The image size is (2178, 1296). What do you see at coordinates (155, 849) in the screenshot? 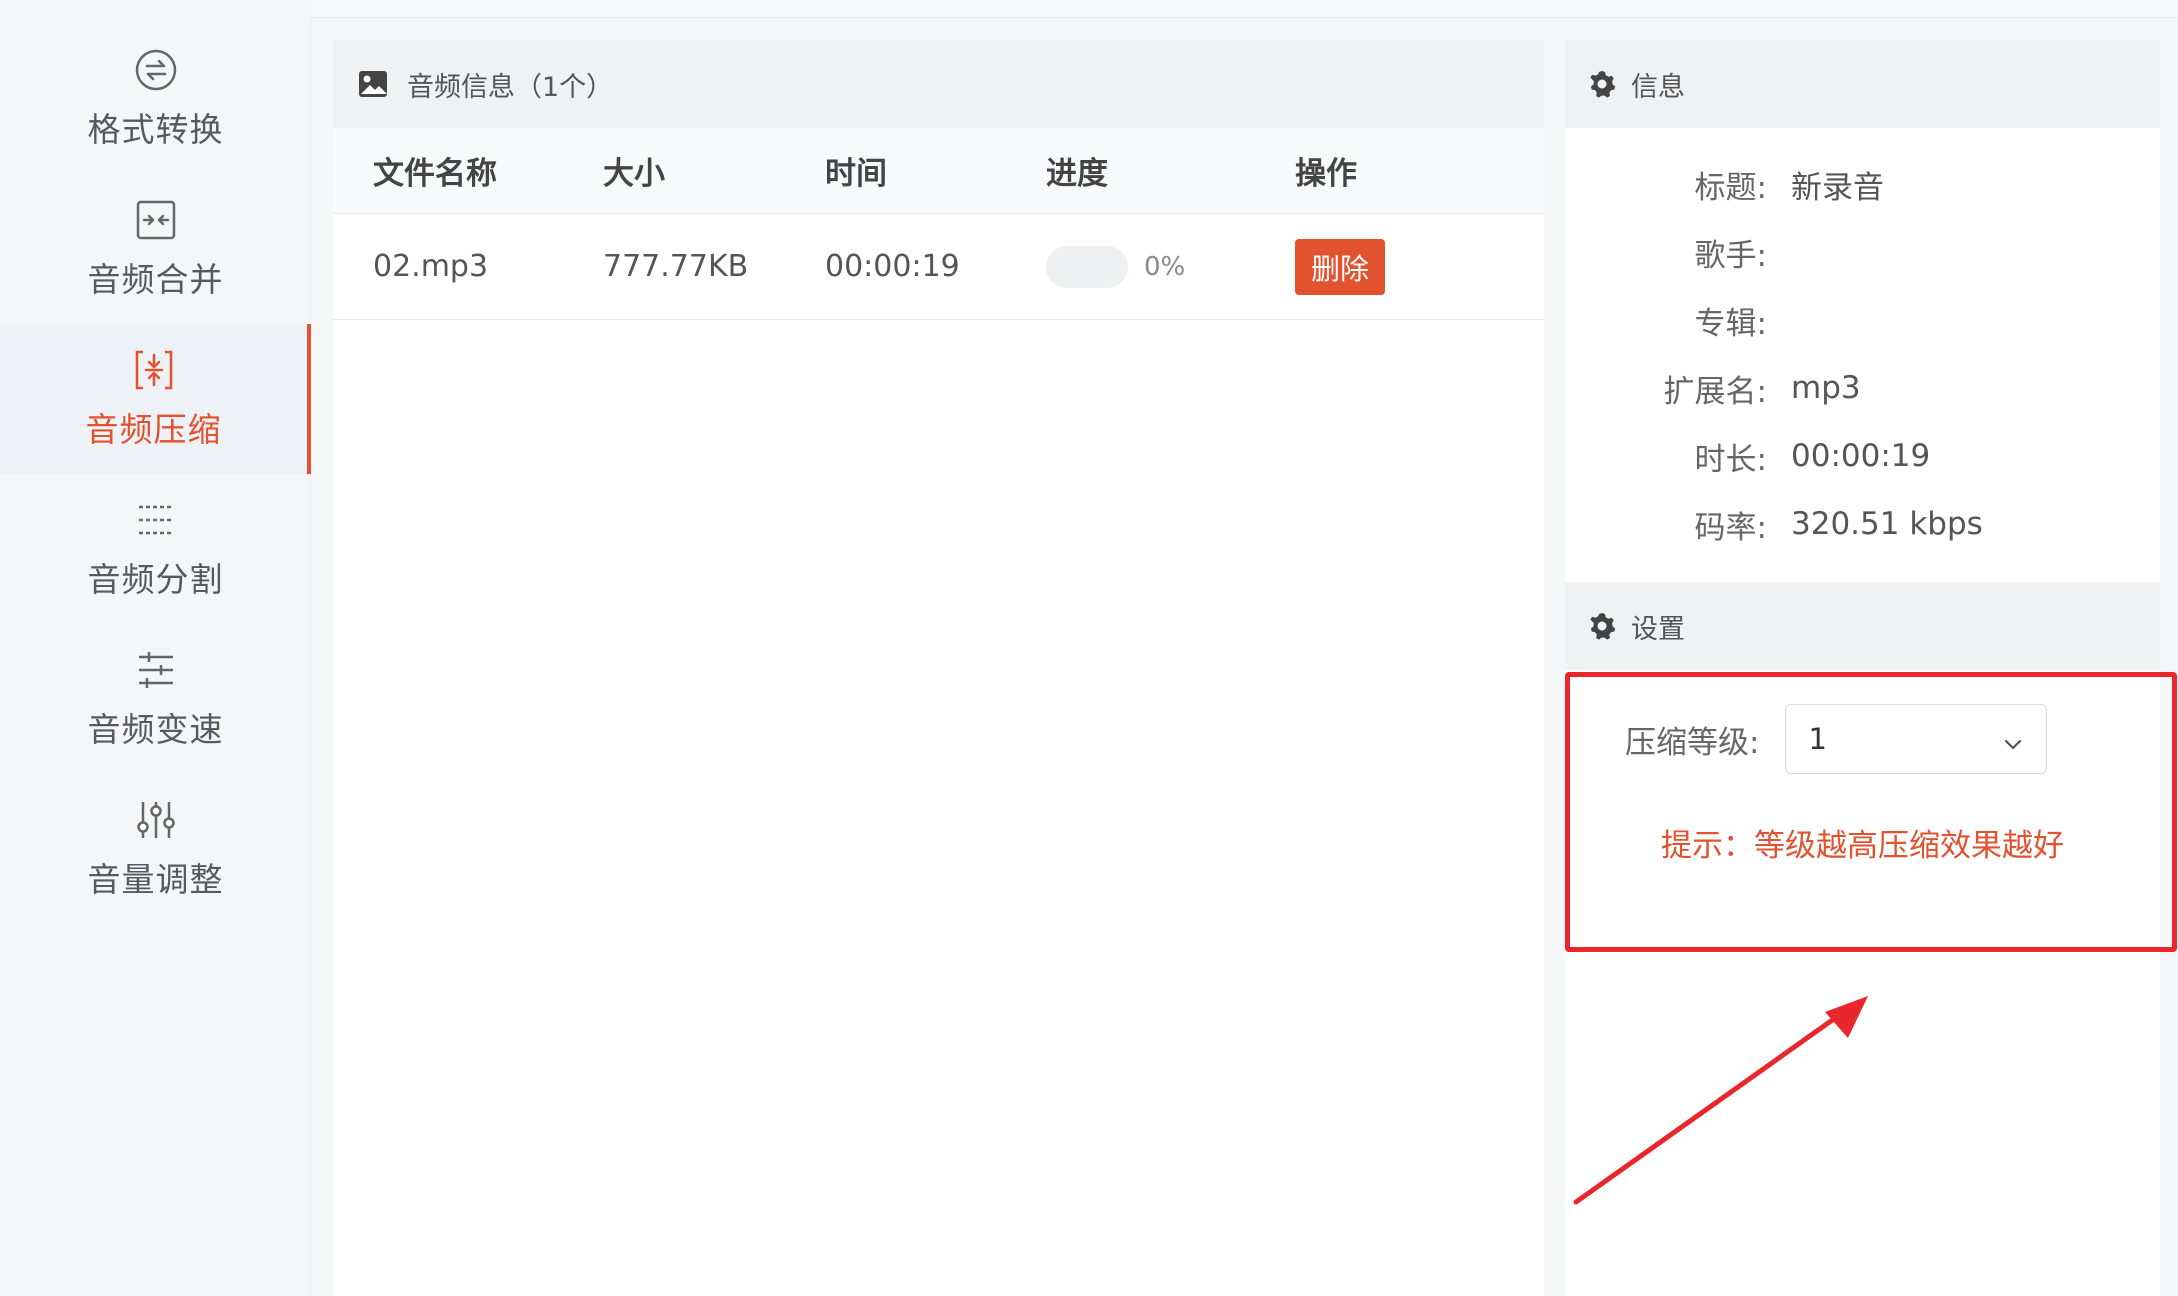
I see `sidebar-item-volume: 音量调整` at bounding box center [155, 849].